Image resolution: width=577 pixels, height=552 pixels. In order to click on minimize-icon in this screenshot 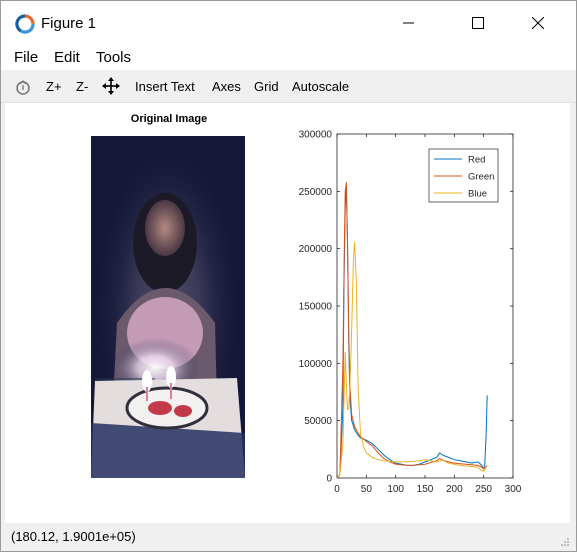, I will do `click(408, 23)`.